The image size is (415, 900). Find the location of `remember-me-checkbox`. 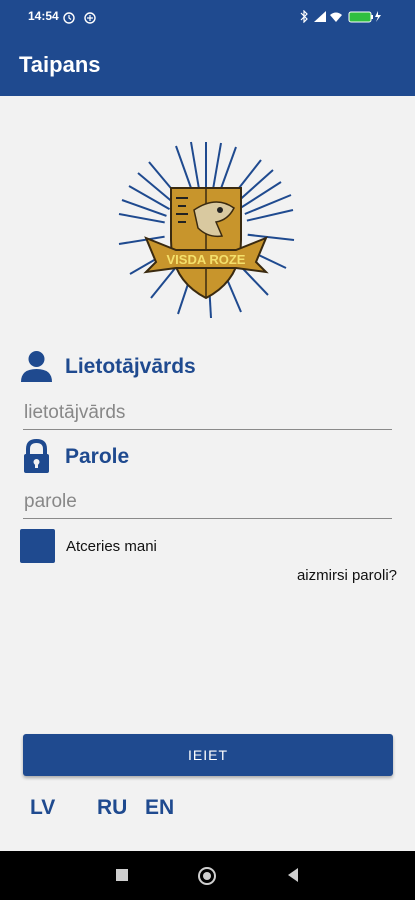

remember-me-checkbox is located at coordinates (37, 546).